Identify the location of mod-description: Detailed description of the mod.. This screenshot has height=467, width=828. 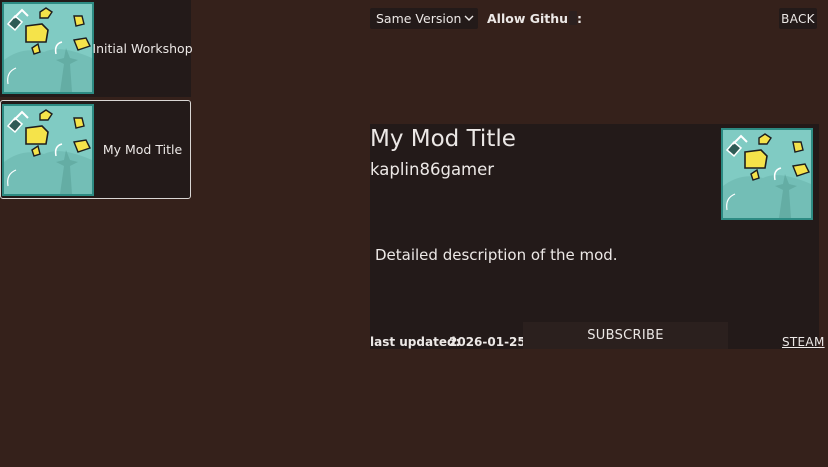
(496, 255).